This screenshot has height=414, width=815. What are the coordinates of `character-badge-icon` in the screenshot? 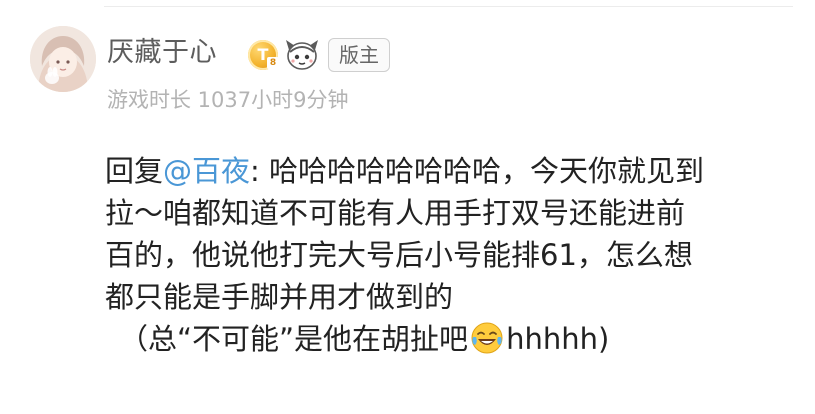 It's located at (302, 54).